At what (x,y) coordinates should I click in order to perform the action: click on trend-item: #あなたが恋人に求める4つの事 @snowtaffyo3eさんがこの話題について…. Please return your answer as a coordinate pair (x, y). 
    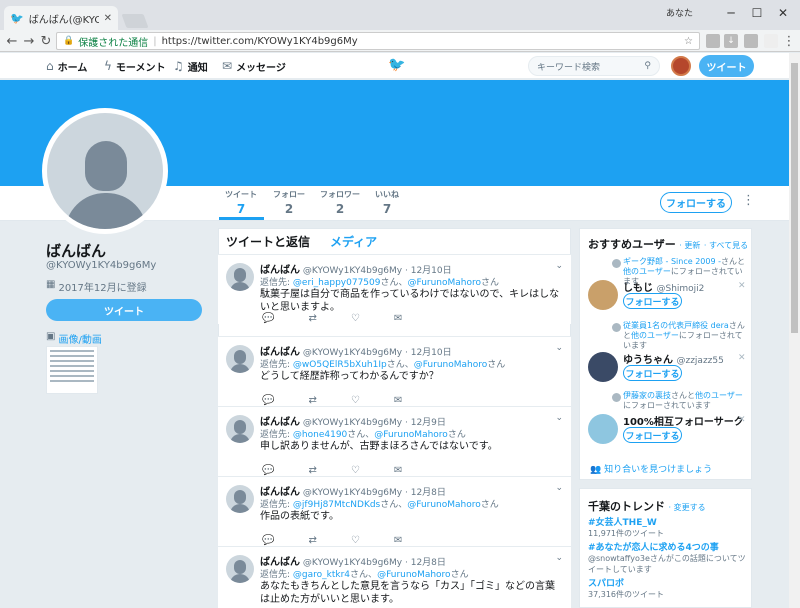
    Looking at the image, I should click on (668, 557).